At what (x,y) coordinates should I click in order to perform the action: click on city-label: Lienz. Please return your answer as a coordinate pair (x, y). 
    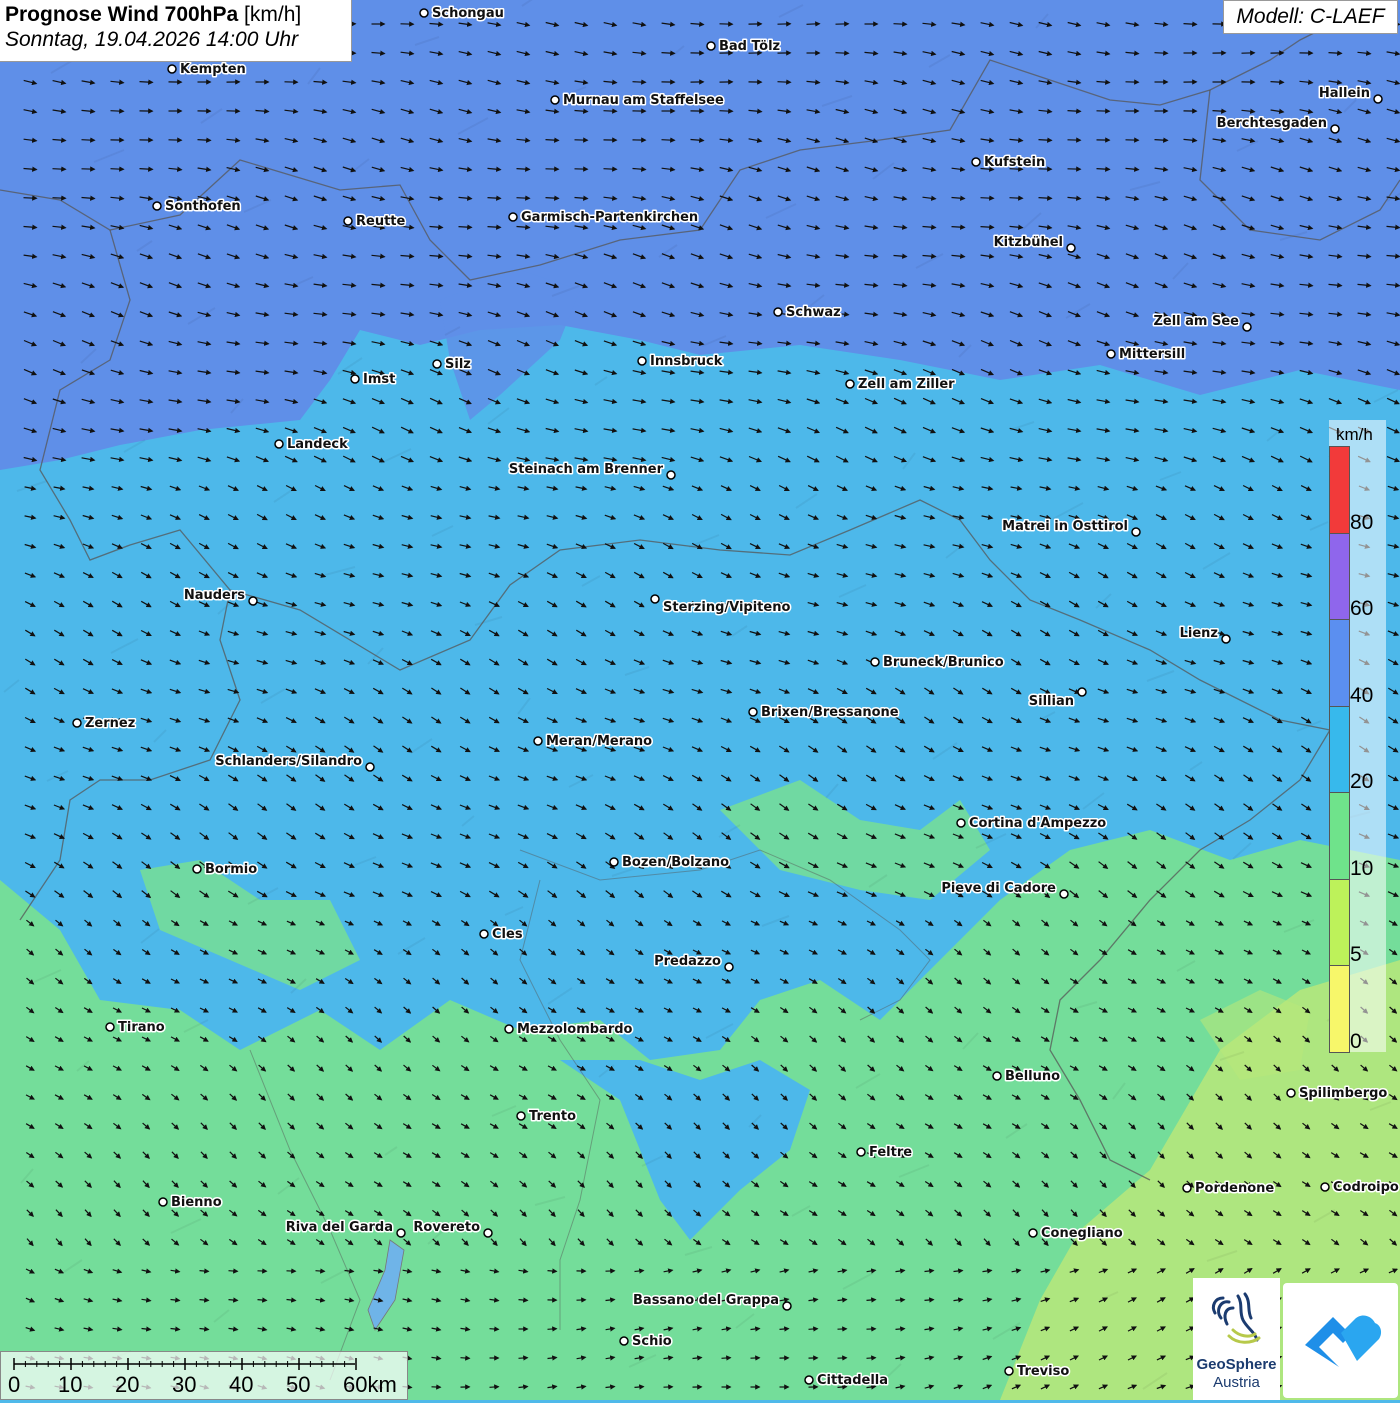
    Looking at the image, I should click on (1199, 633).